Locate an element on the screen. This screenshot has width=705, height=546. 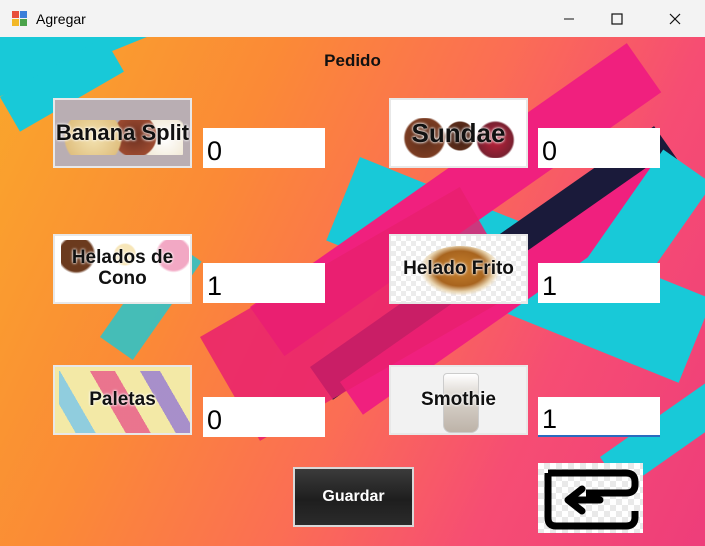
minimize-icon is located at coordinates (569, 18).